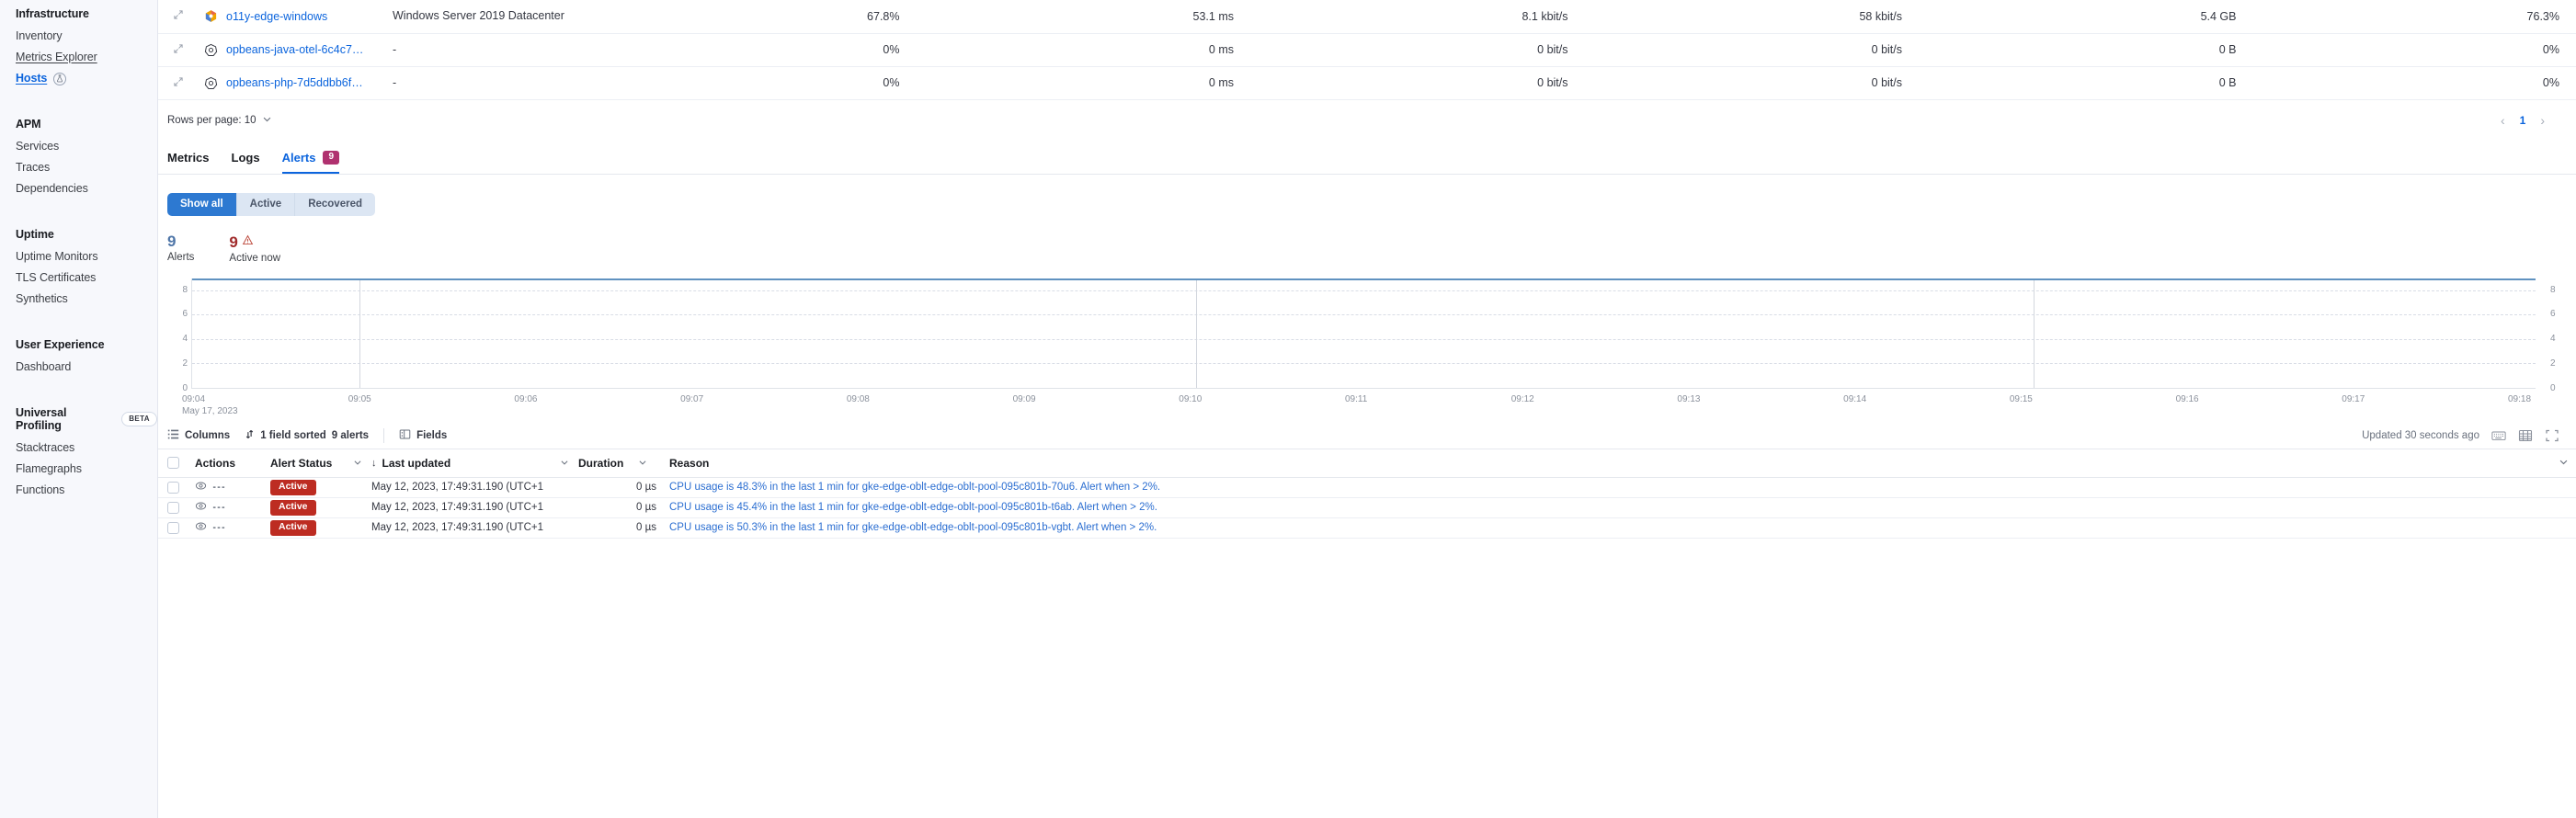 The height and width of the screenshot is (818, 2576). I want to click on host-expand-cell, so click(178, 83).